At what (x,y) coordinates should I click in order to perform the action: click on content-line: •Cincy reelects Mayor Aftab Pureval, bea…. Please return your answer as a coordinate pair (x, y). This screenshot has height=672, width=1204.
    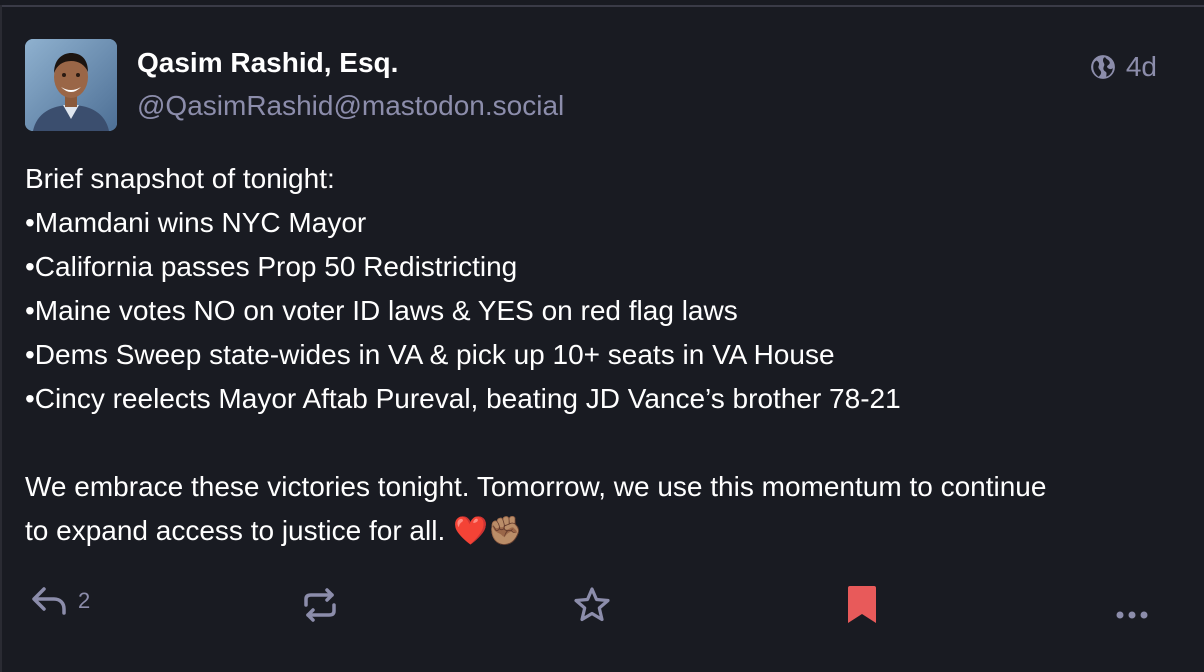
    Looking at the image, I should click on (463, 398).